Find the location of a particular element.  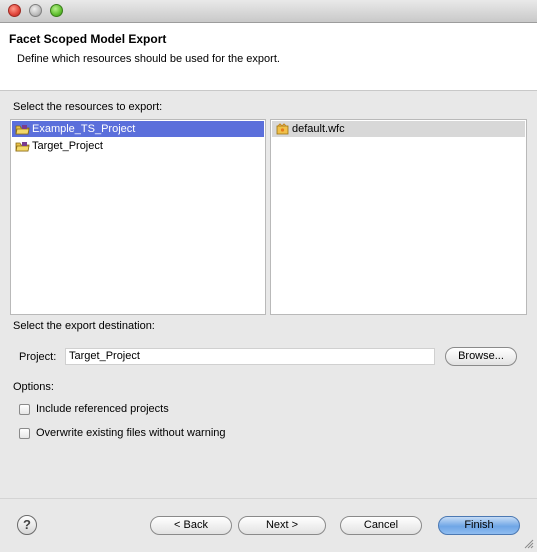

project-item-target-project: Target_Project is located at coordinates (138, 146).